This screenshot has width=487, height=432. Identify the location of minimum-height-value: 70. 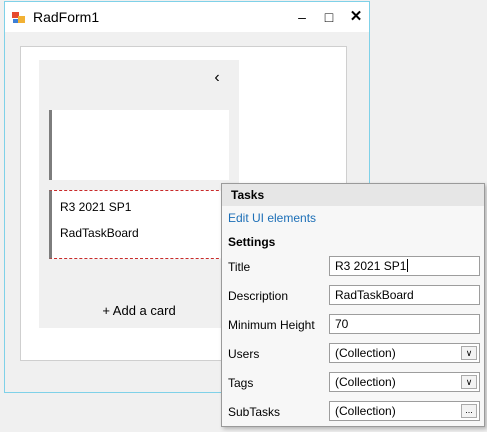
(342, 324).